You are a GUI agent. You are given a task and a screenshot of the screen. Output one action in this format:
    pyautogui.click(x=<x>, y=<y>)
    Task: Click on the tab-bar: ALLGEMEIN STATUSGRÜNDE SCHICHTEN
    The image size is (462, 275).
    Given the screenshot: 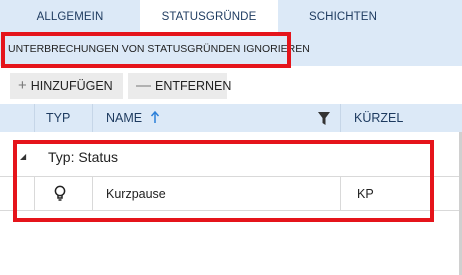 What is the action you would take?
    pyautogui.click(x=231, y=16)
    